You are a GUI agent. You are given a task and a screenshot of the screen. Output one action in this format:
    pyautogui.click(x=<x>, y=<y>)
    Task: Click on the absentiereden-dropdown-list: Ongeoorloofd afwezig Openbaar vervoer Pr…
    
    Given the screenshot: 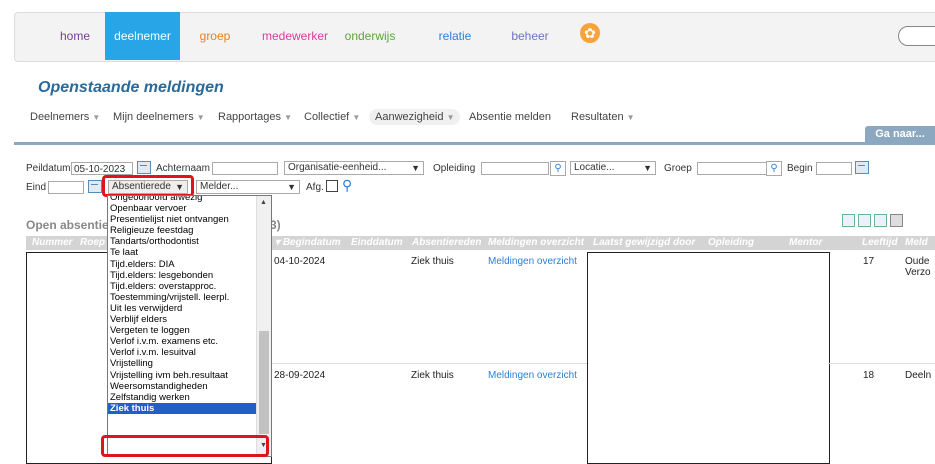 What is the action you would take?
    pyautogui.click(x=189, y=326)
    